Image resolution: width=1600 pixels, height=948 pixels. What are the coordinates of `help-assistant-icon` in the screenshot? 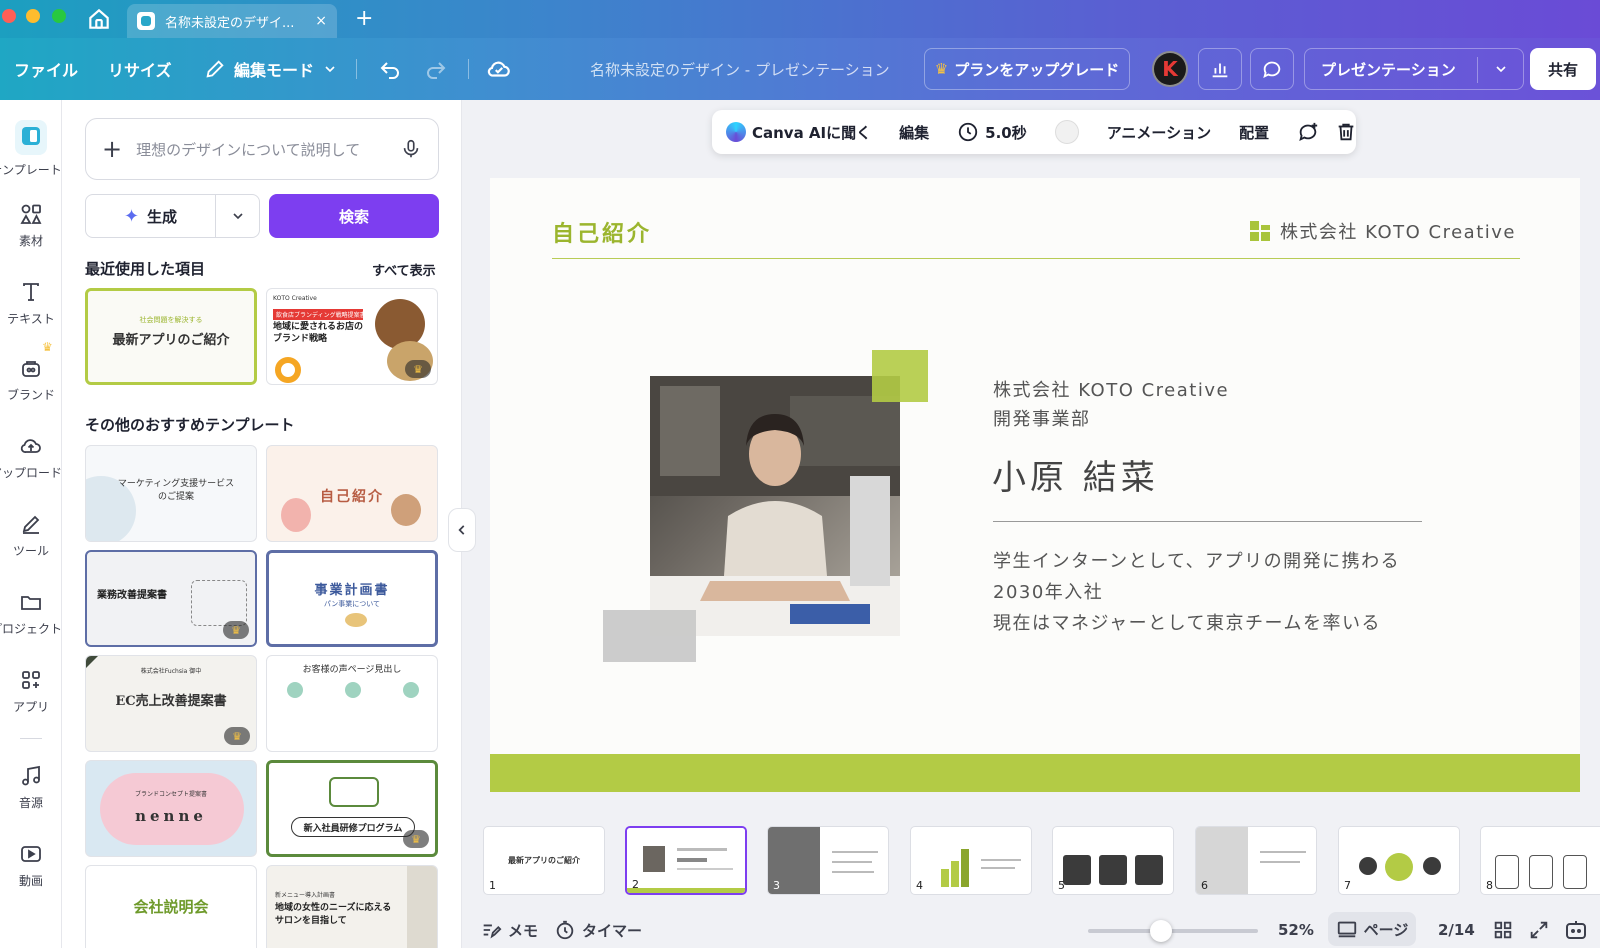 It's located at (1576, 930).